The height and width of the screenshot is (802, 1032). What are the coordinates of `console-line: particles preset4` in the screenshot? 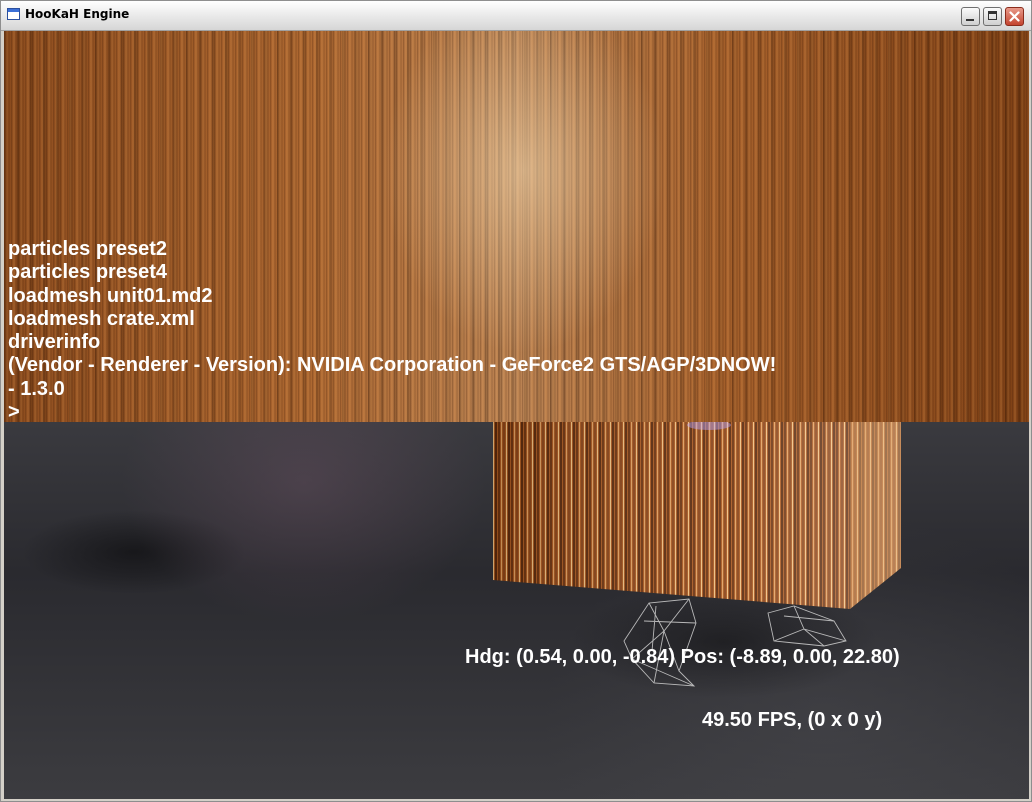 It's located at (87, 272).